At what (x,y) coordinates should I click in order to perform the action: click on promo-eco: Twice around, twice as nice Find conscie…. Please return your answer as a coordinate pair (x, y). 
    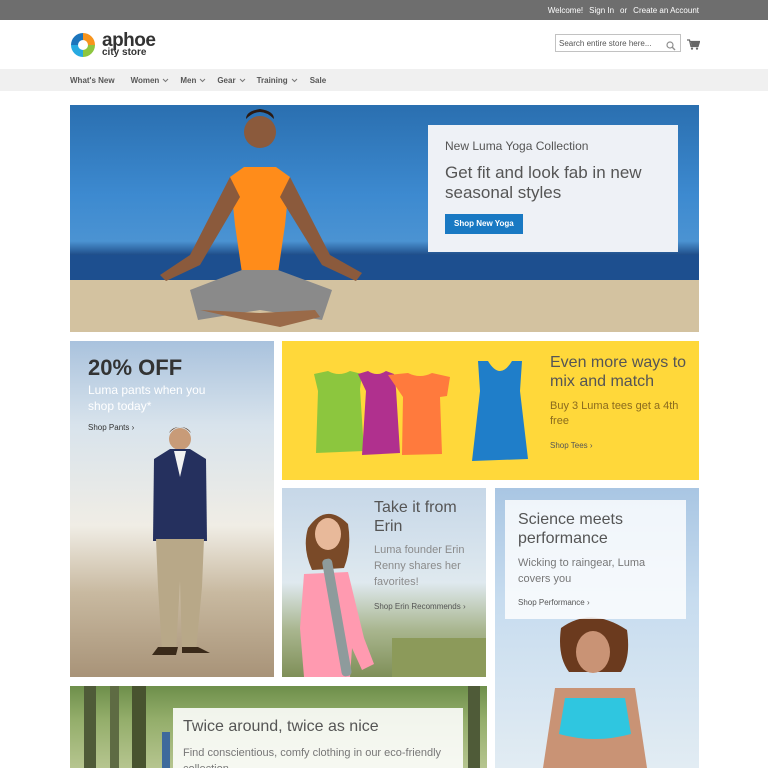
    Looking at the image, I should click on (278, 727).